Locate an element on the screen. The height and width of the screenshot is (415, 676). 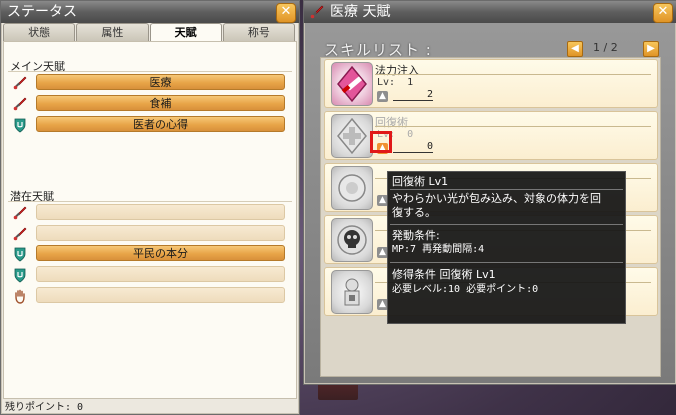
page-indicator: 1 / 2 is located at coordinates (605, 47).